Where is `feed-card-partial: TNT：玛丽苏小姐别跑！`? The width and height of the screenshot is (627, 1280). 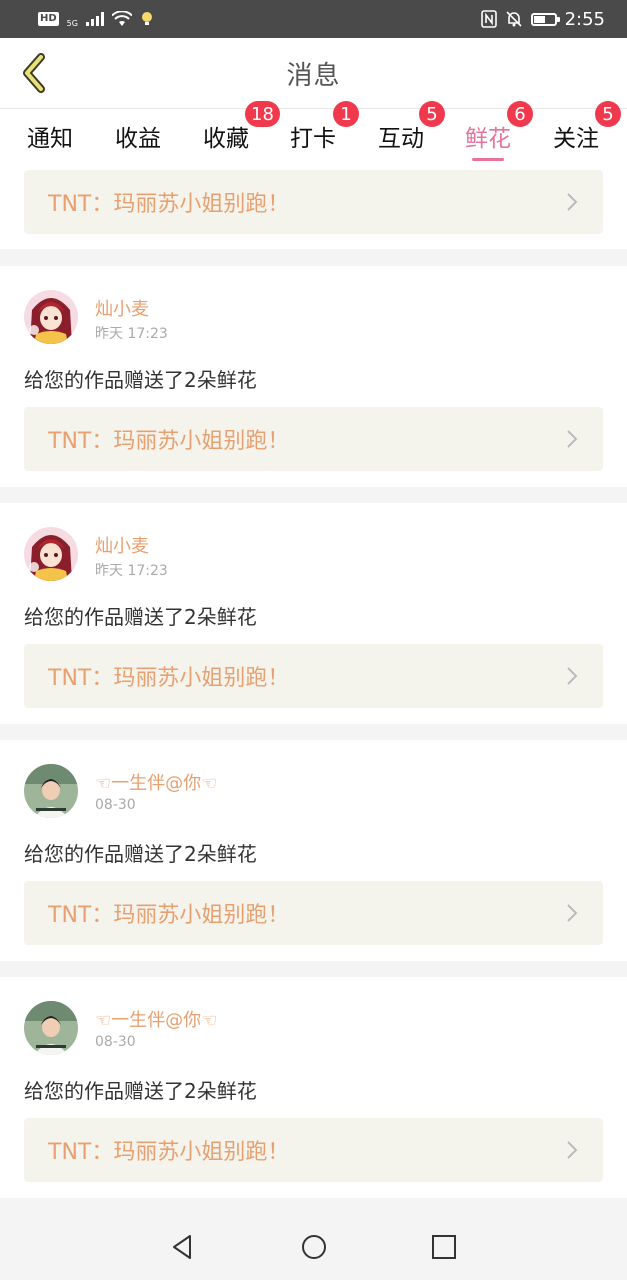
feed-card-partial: TNT：玛丽苏小姐别跑！ is located at coordinates (313, 206).